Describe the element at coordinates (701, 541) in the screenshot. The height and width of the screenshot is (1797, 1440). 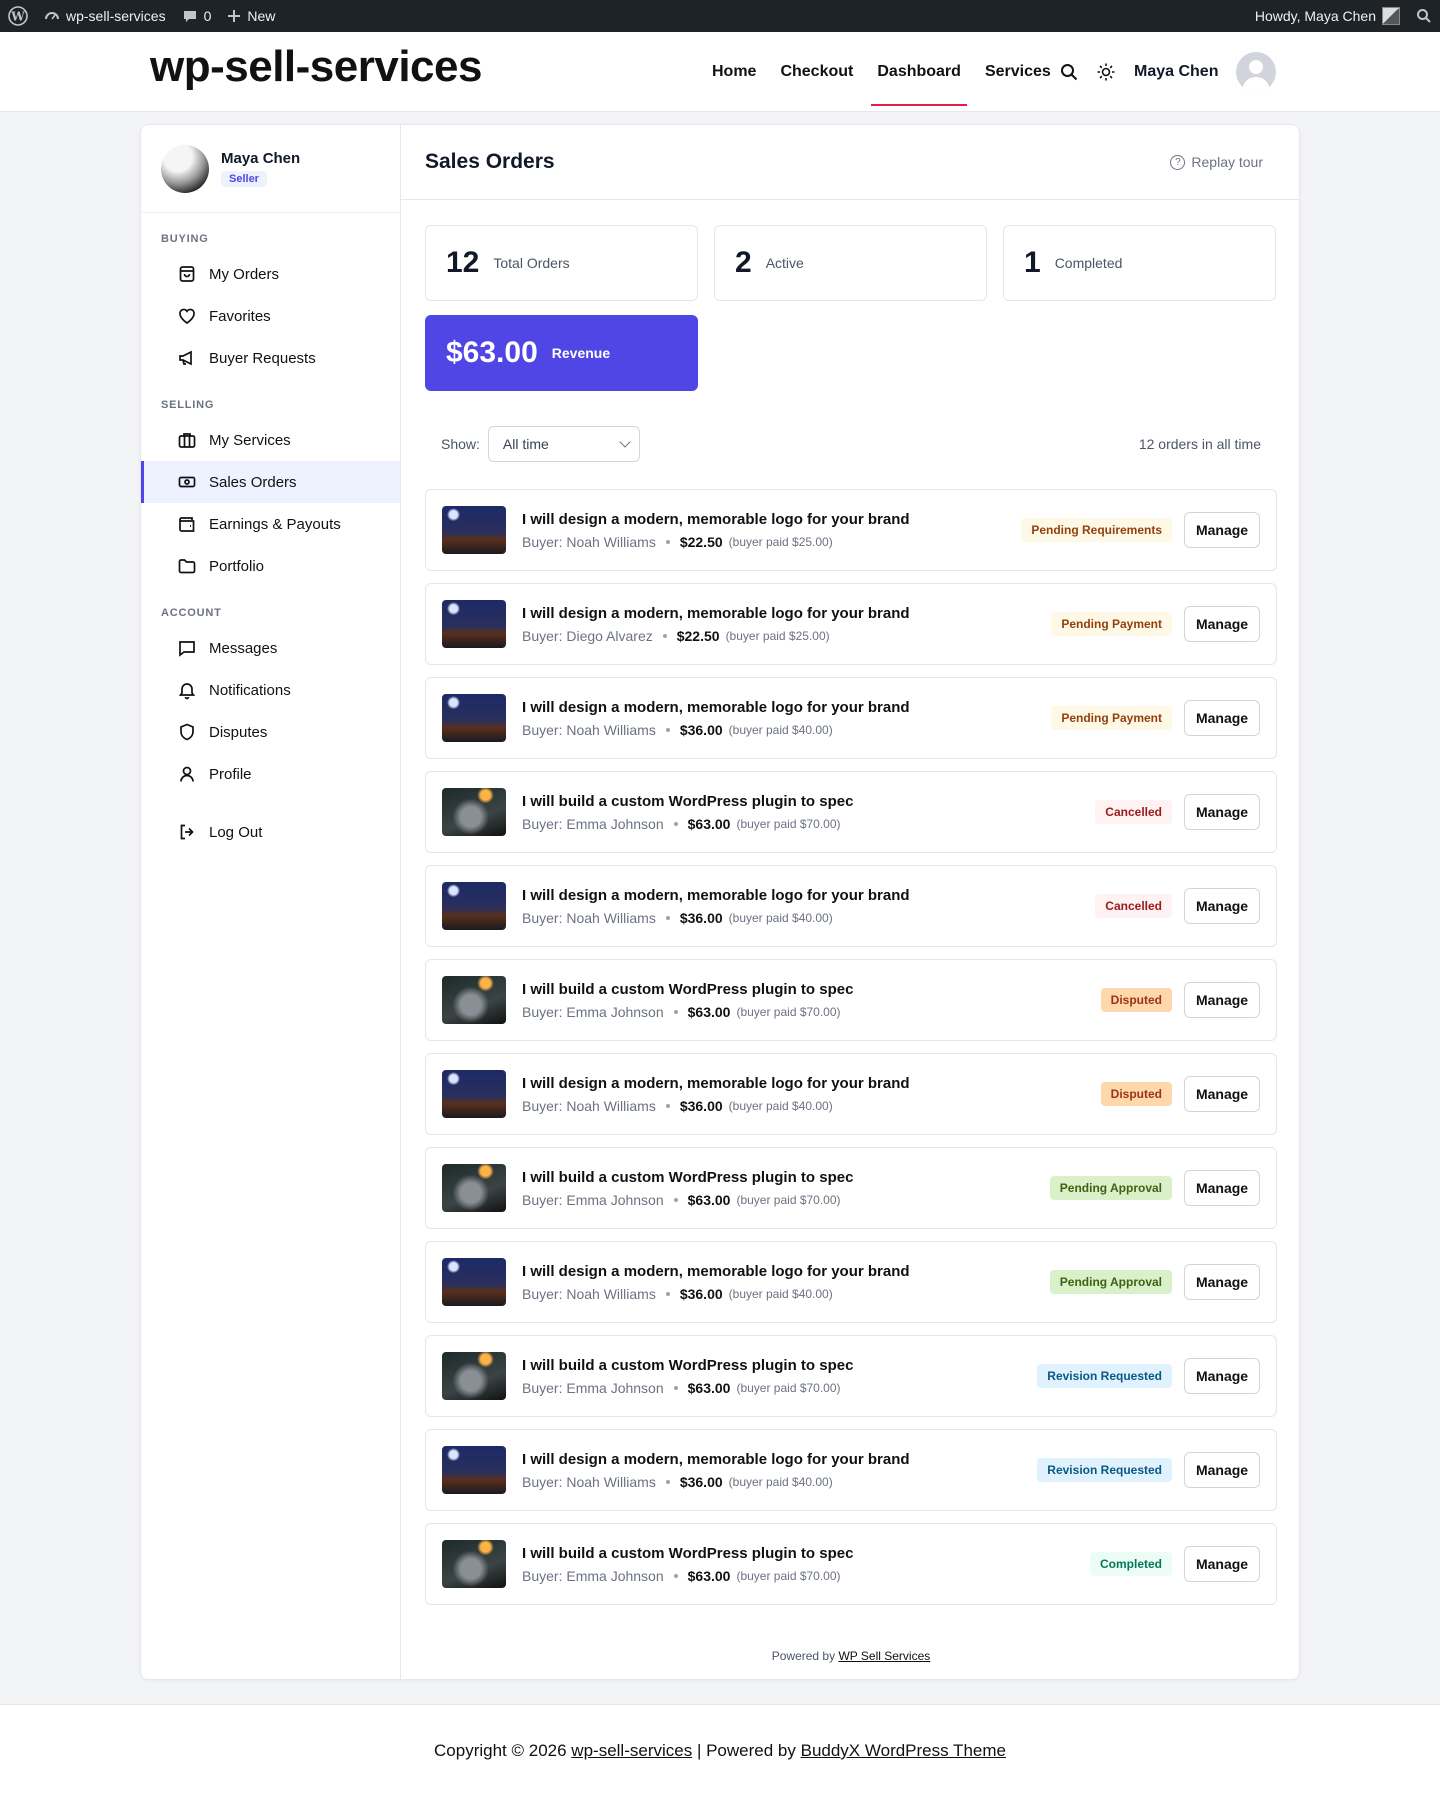
I see `order-amount: $22.50` at that location.